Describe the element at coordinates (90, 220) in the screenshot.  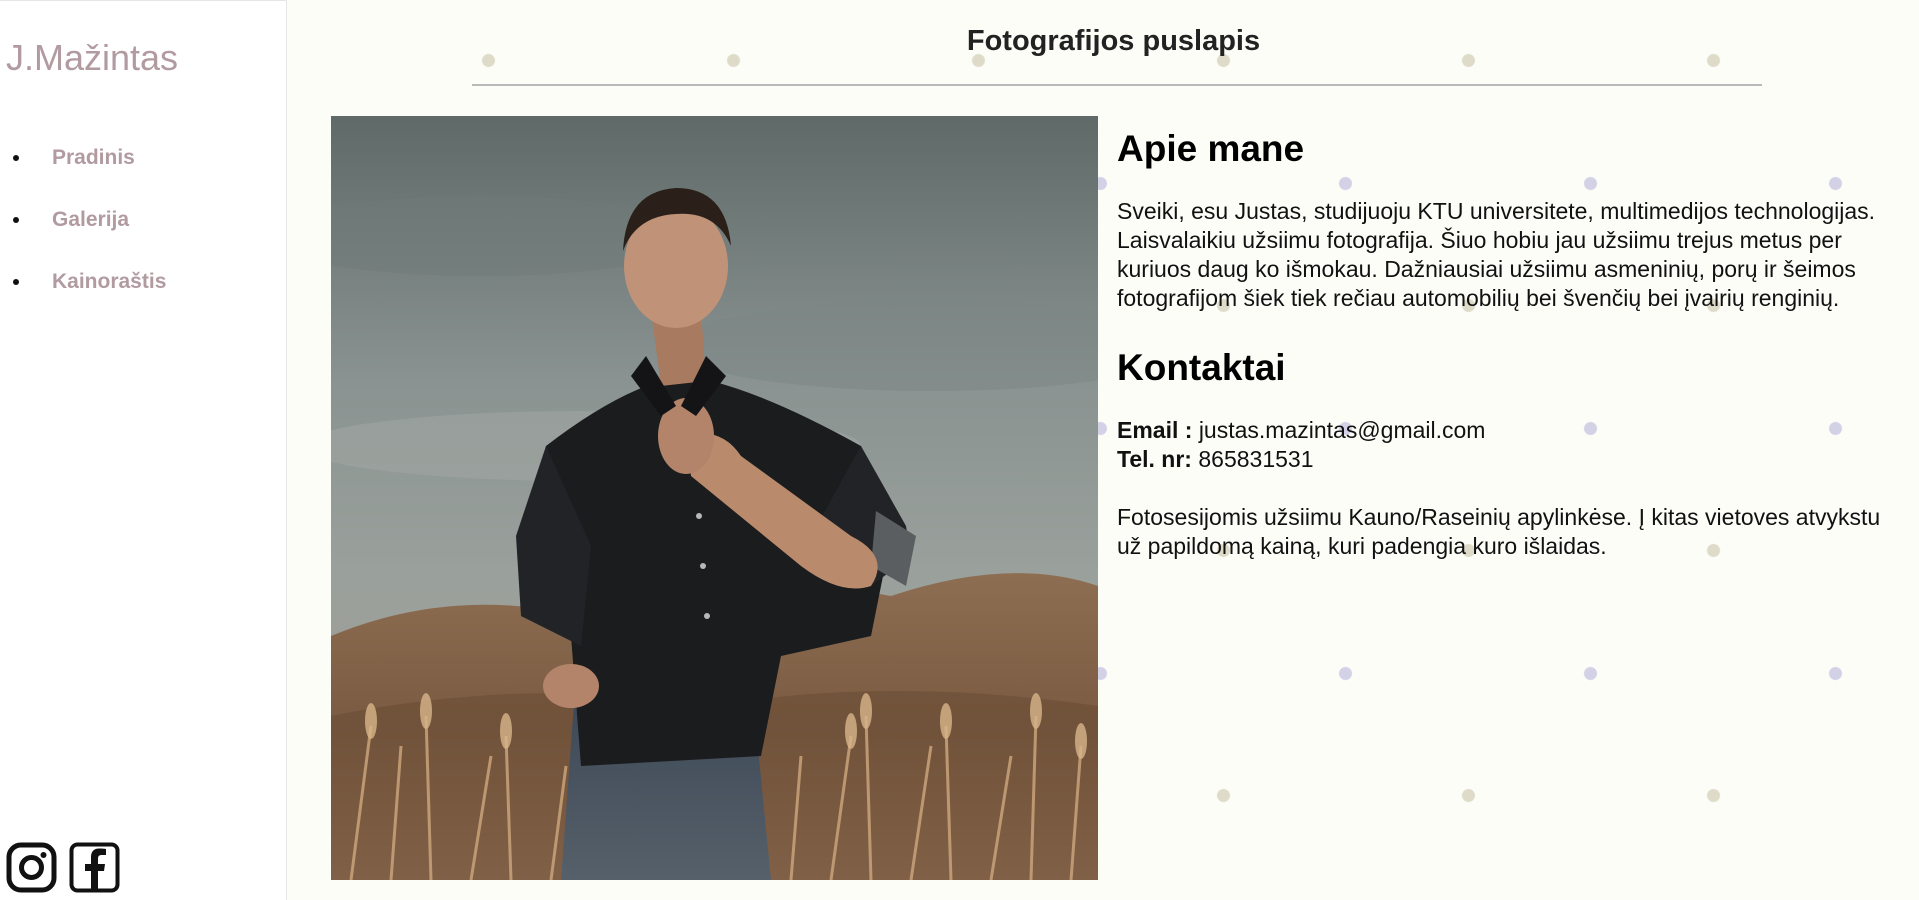
I see `nav-link-galerija: Galerija` at that location.